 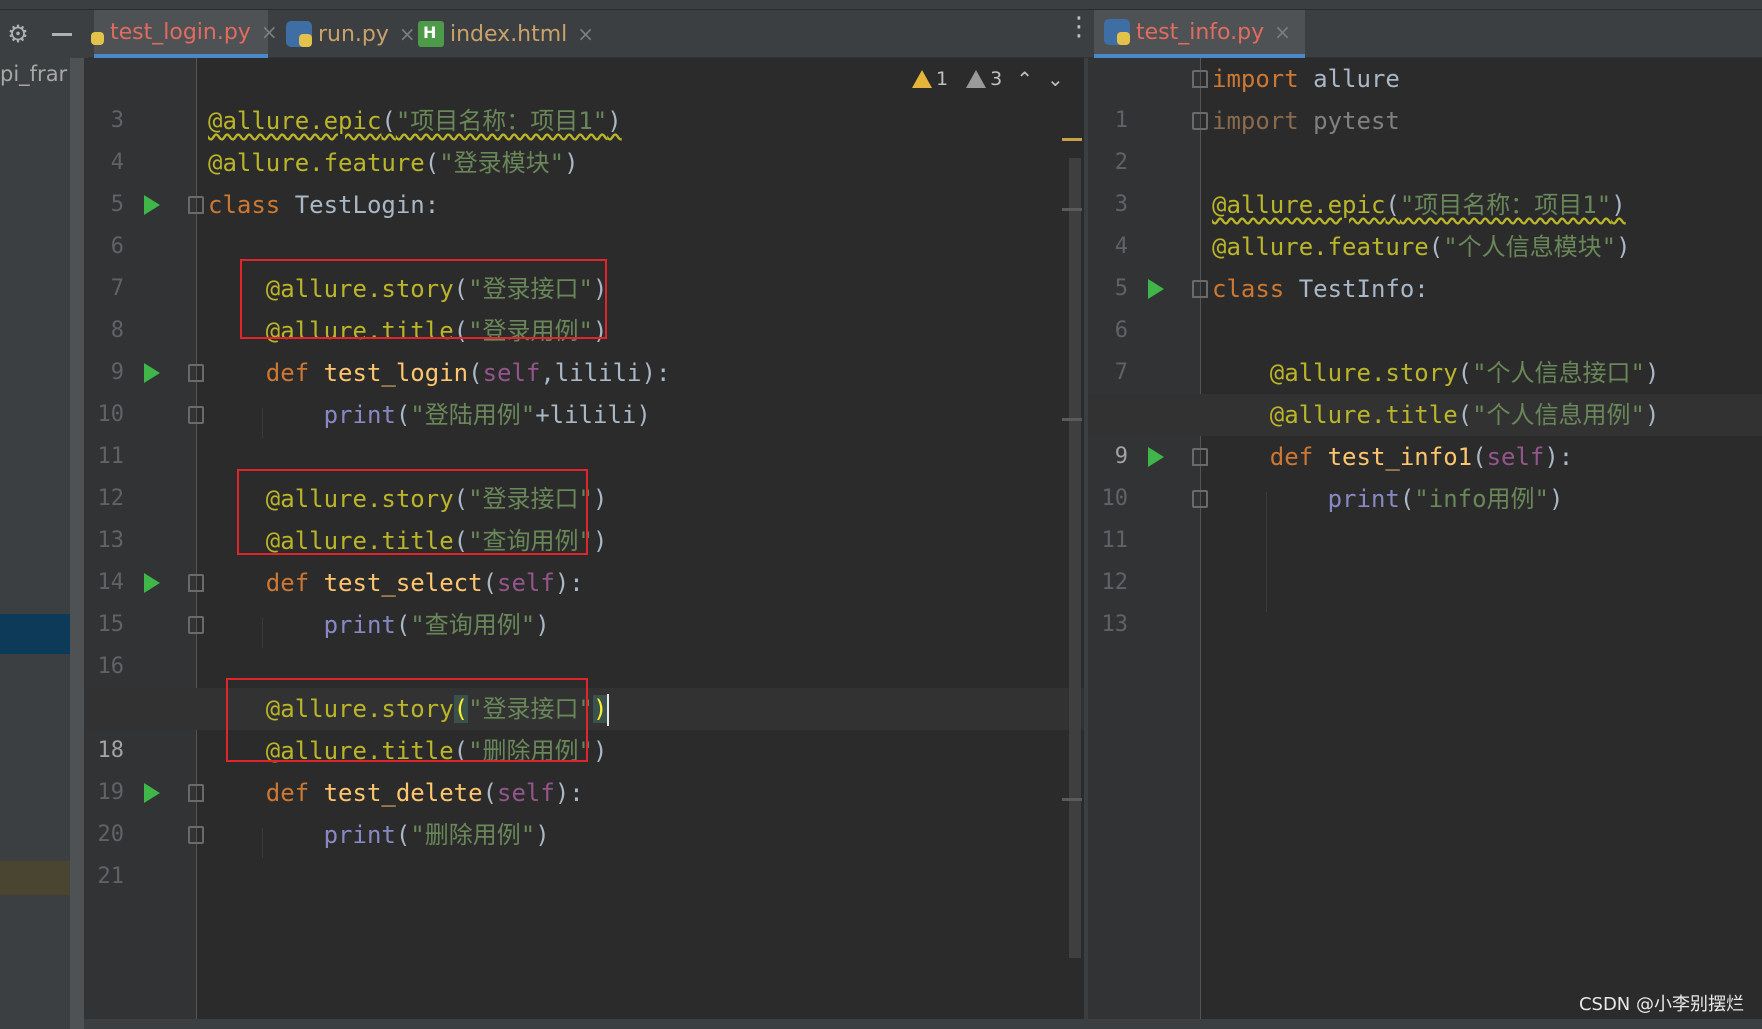 What do you see at coordinates (436, 835) in the screenshot?
I see `code-text: print("删除用例")` at bounding box center [436, 835].